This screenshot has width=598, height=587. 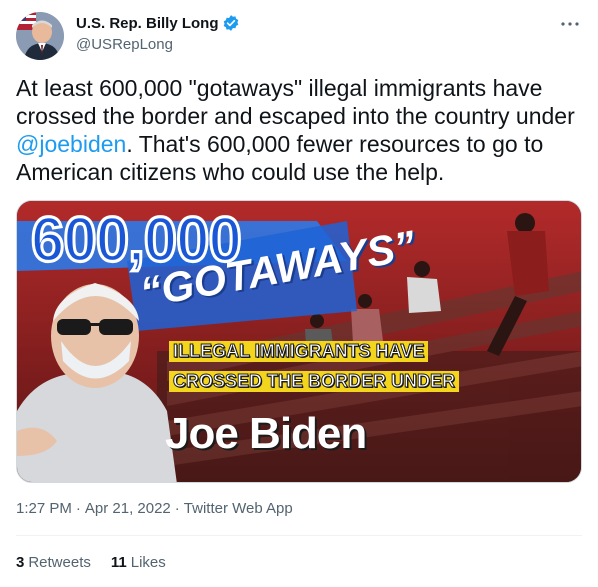 I want to click on retweets-stat: 3 Retweets, so click(x=53, y=562).